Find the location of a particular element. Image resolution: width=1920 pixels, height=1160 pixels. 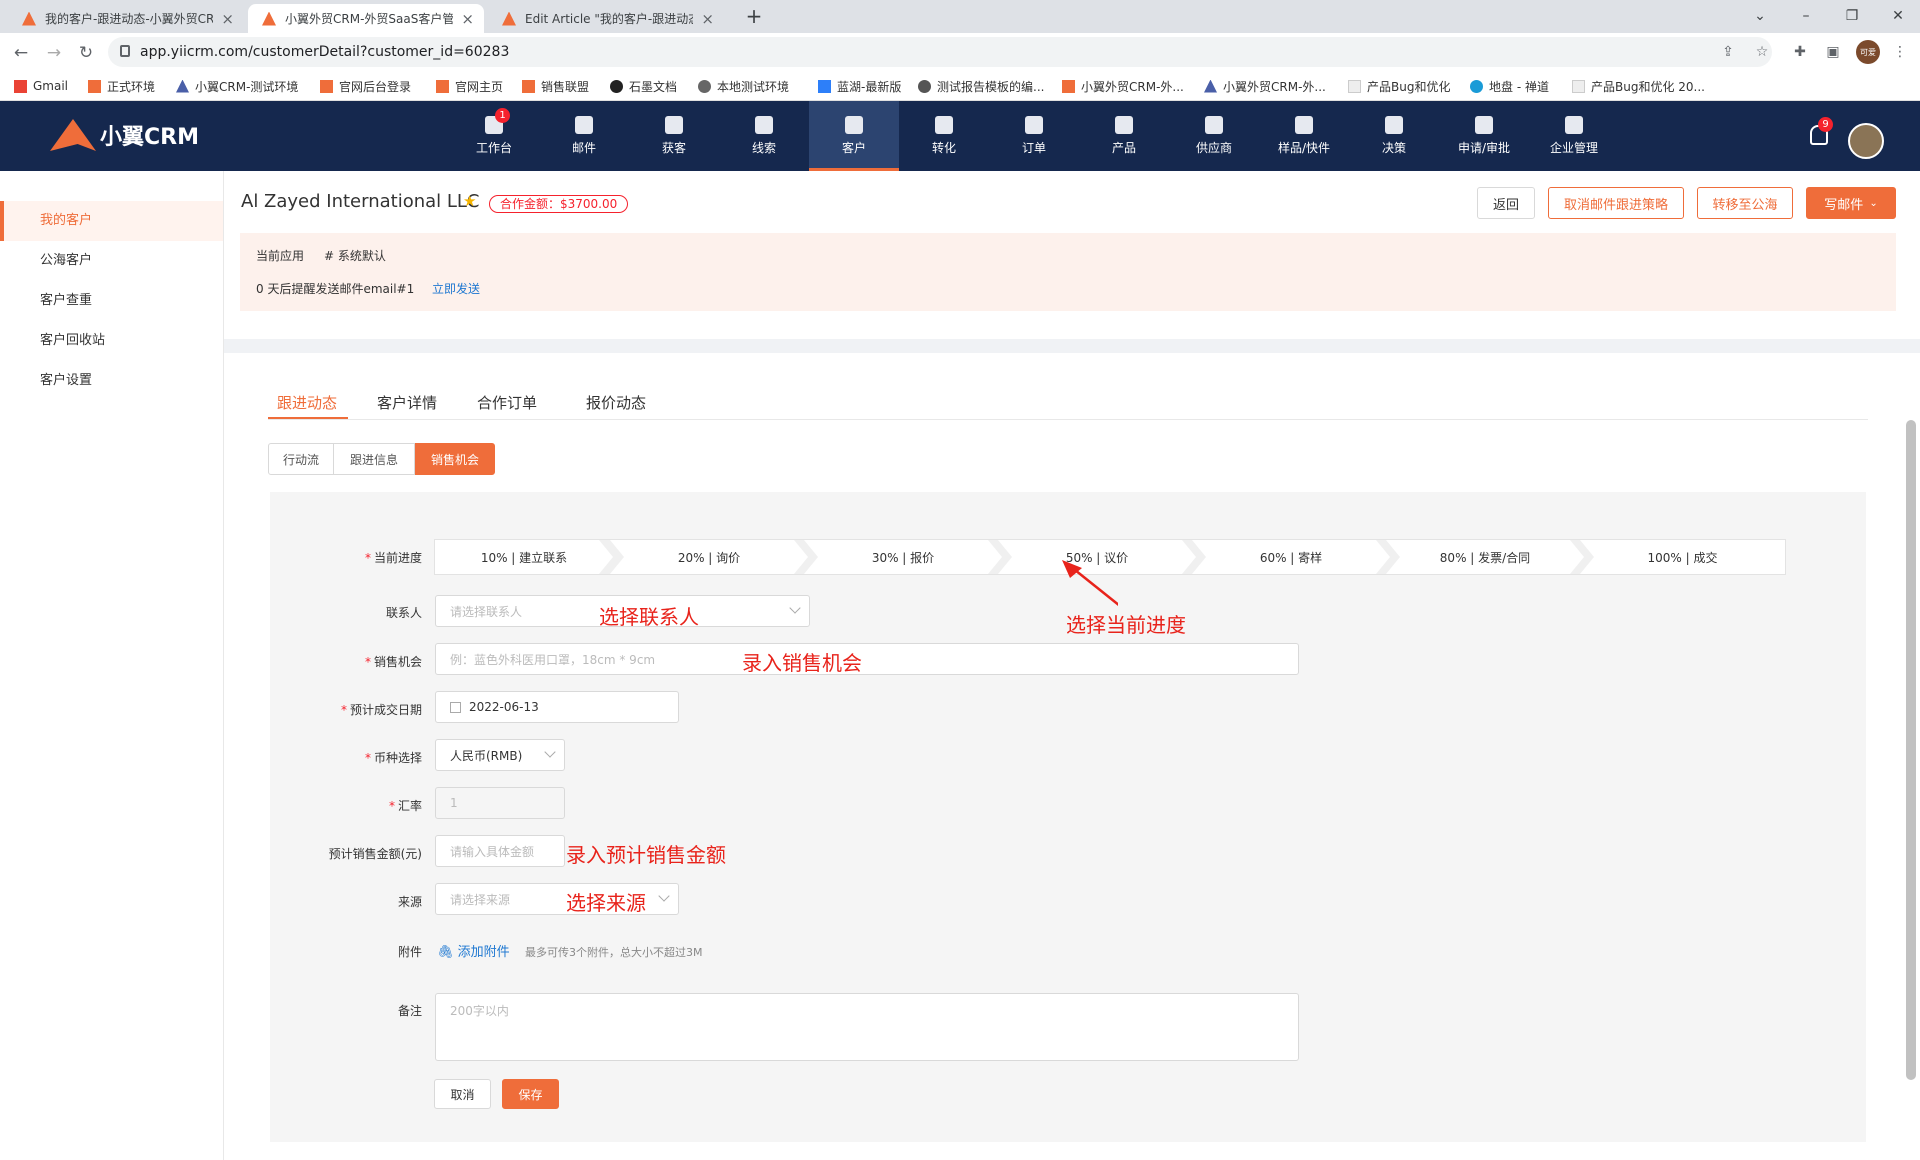

progress-step-30: 30% | 报价 is located at coordinates (903, 557).